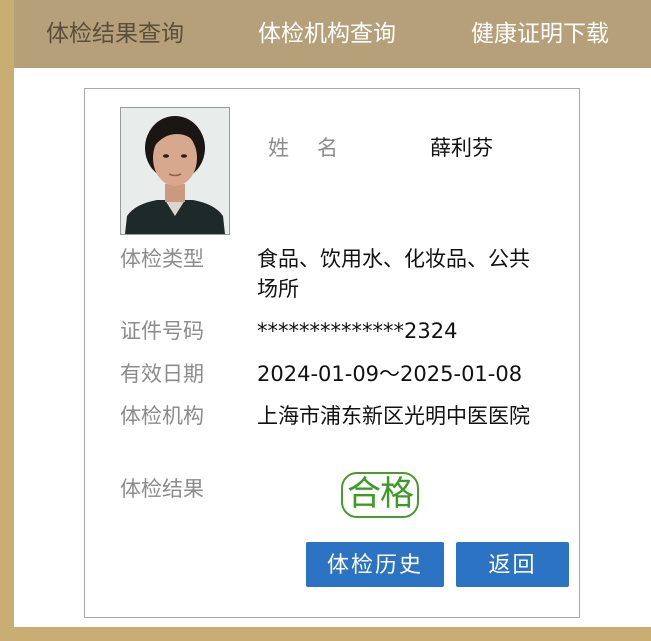 The image size is (651, 641). What do you see at coordinates (390, 374) in the screenshot?
I see `valid-date-value: 2024-01-09～2025-01-08` at bounding box center [390, 374].